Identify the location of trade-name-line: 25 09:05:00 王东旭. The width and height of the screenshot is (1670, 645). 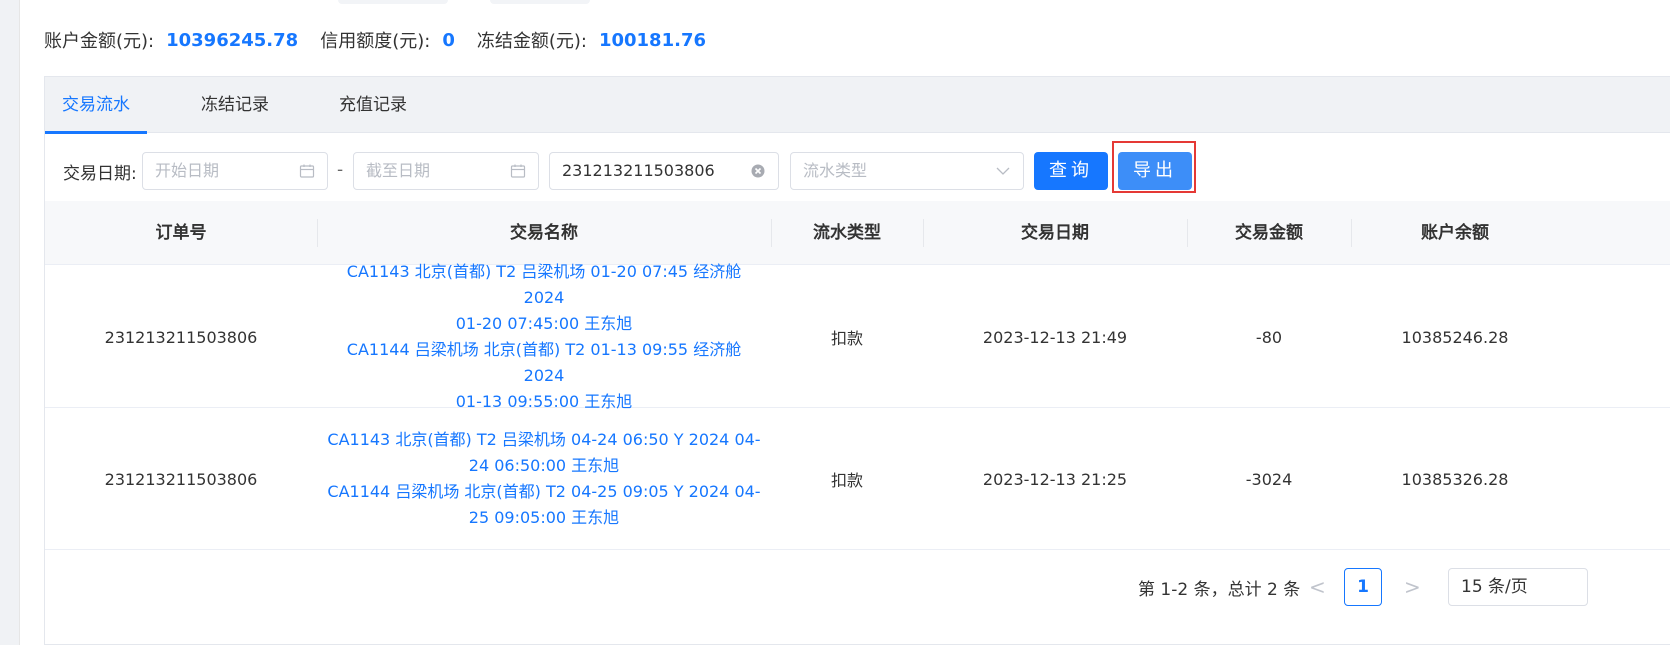
(544, 517).